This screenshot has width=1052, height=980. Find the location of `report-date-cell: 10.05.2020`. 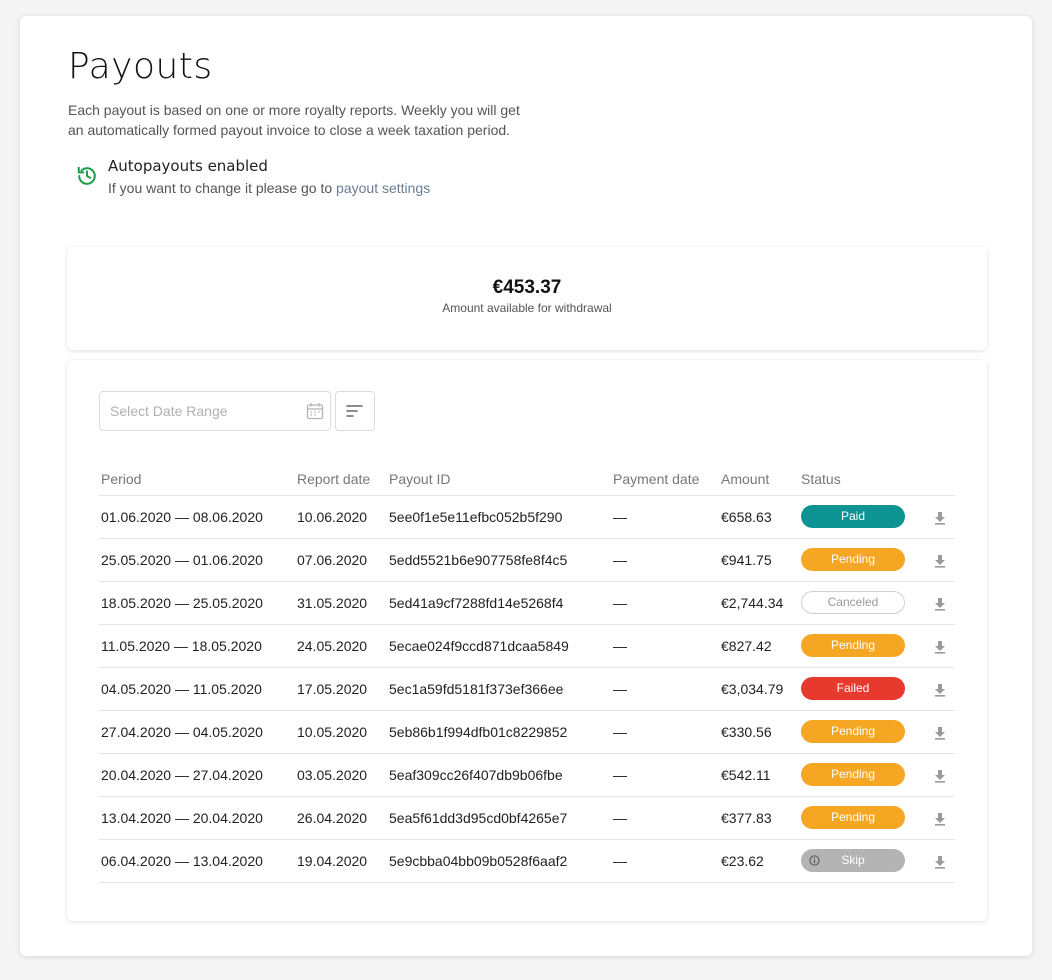

report-date-cell: 10.05.2020 is located at coordinates (341, 732).